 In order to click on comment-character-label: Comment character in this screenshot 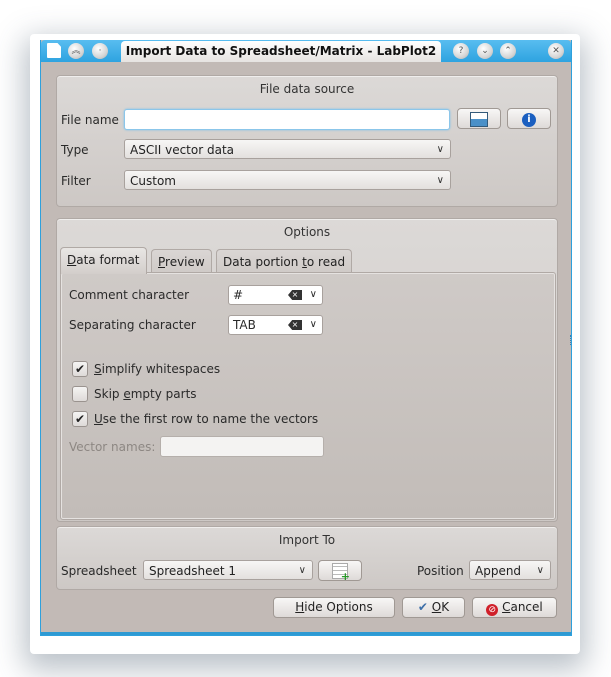, I will do `click(129, 295)`.